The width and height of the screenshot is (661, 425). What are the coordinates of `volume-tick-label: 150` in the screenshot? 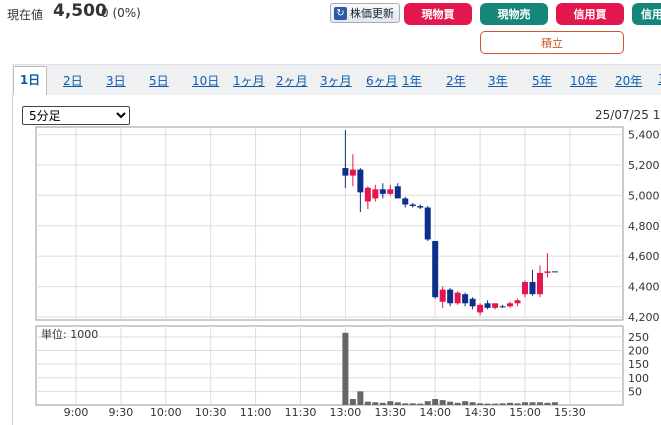 It's located at (638, 364).